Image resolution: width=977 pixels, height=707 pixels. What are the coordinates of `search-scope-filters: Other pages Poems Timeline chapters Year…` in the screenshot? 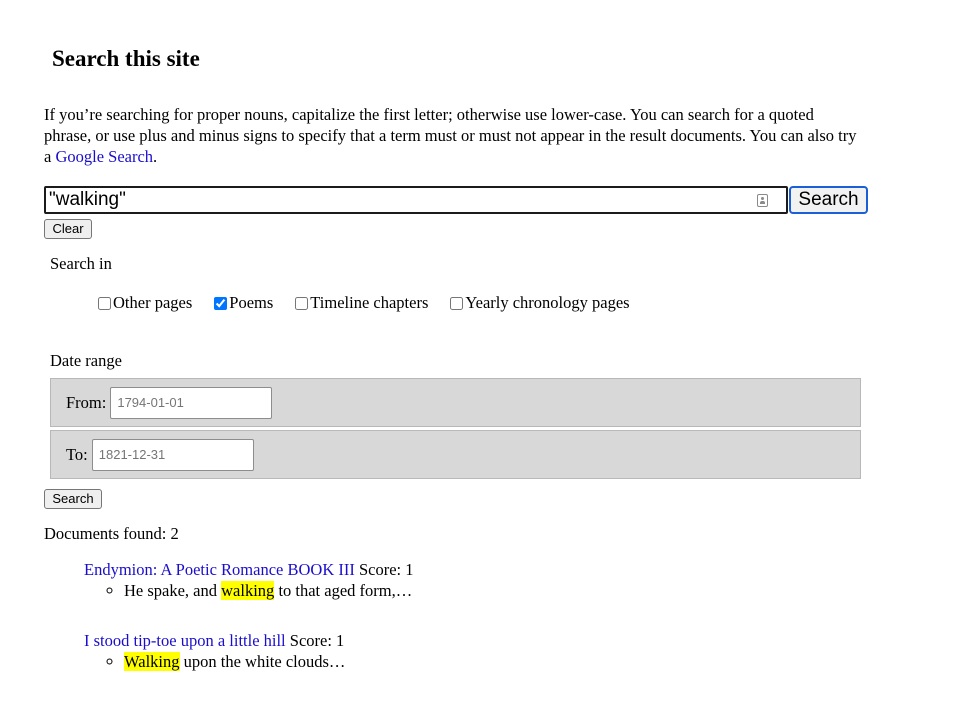 It's located at (375, 303).